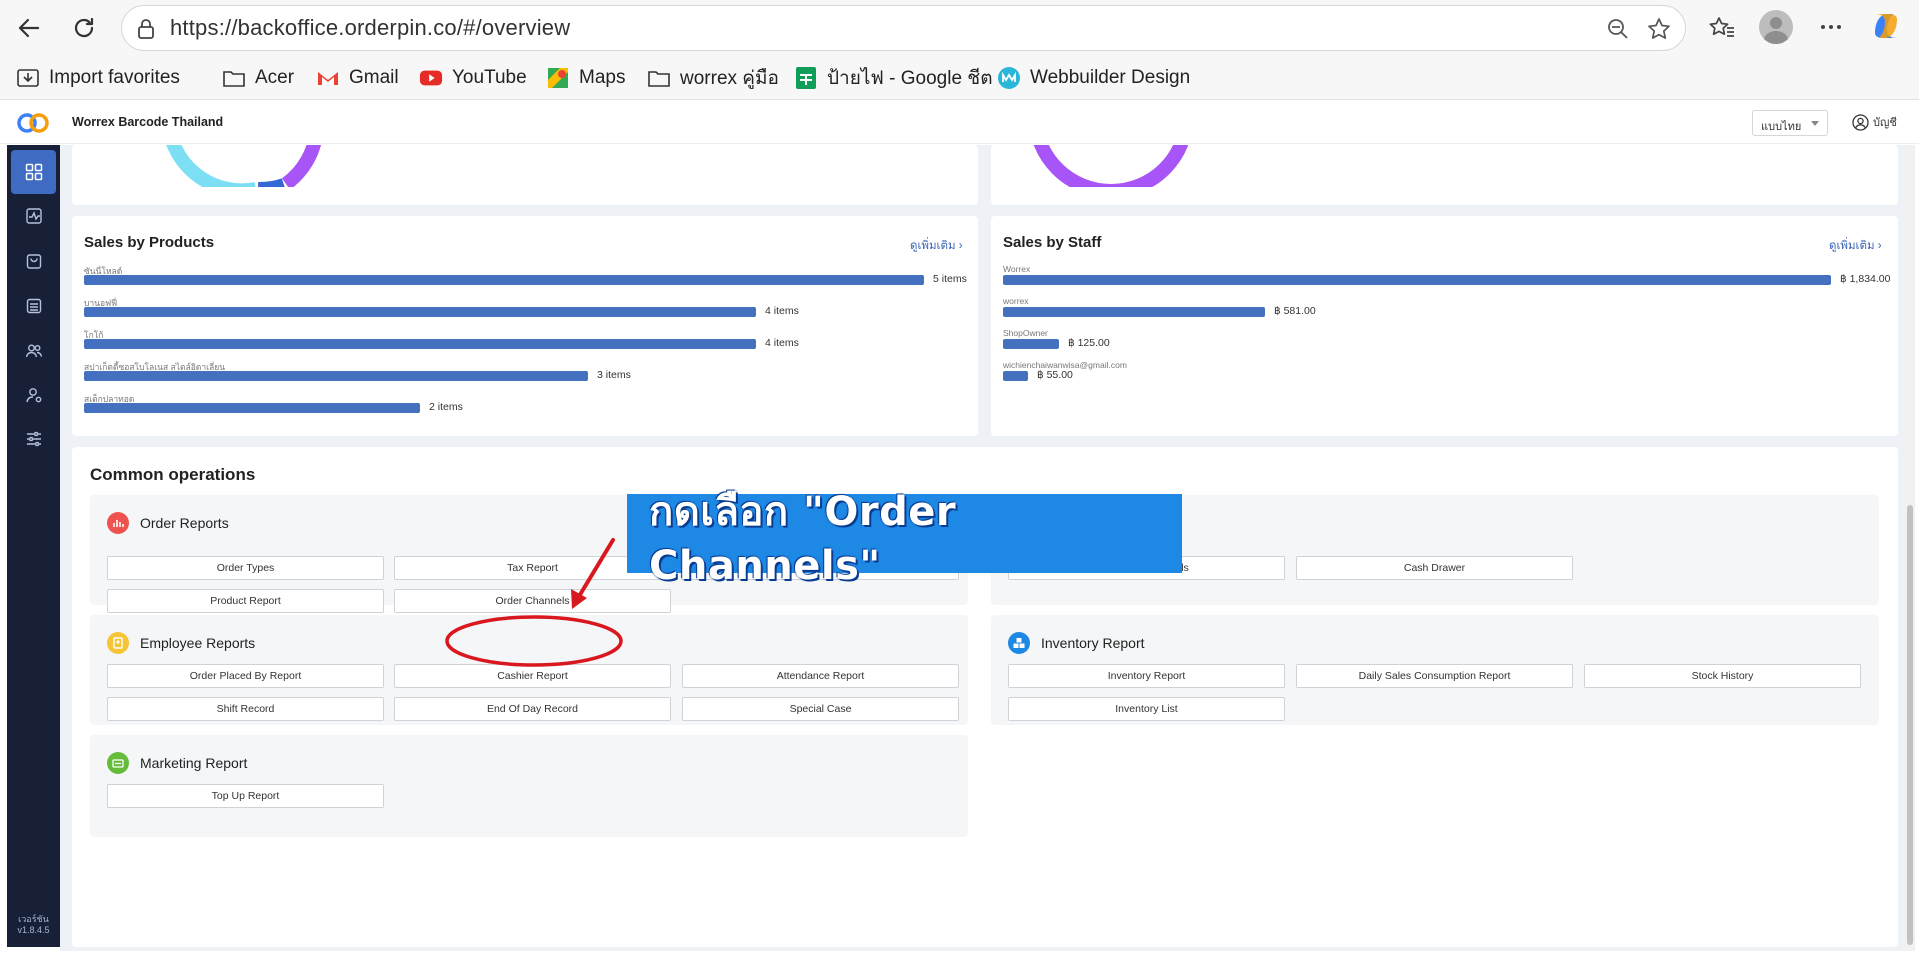  What do you see at coordinates (148, 122) in the screenshot?
I see `app-name: Worrex Barcode Thailand` at bounding box center [148, 122].